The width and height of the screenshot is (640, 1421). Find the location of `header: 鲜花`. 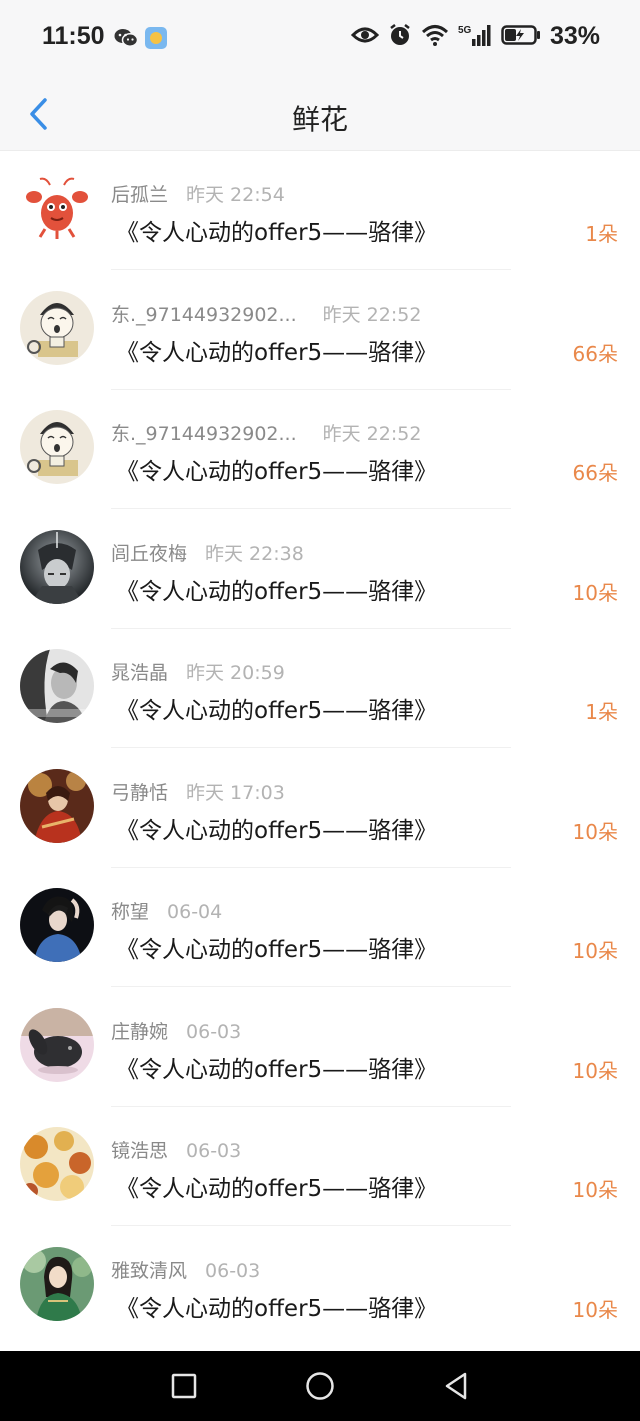

header: 鲜花 is located at coordinates (320, 114).